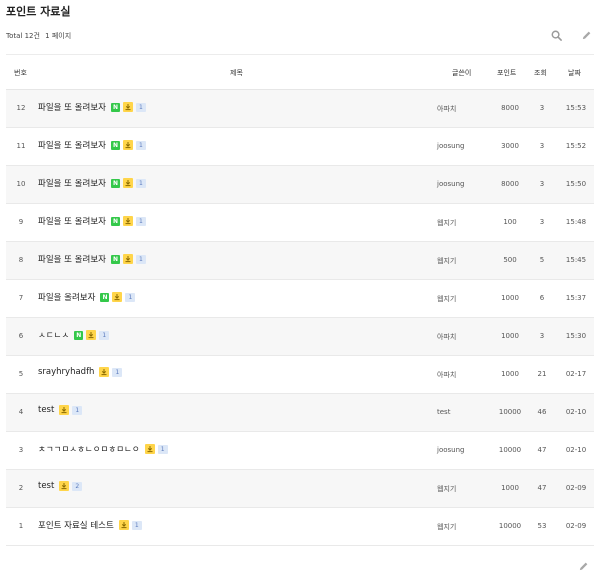 The image size is (600, 574). What do you see at coordinates (576, 450) in the screenshot?
I see `post-date: 02-10` at bounding box center [576, 450].